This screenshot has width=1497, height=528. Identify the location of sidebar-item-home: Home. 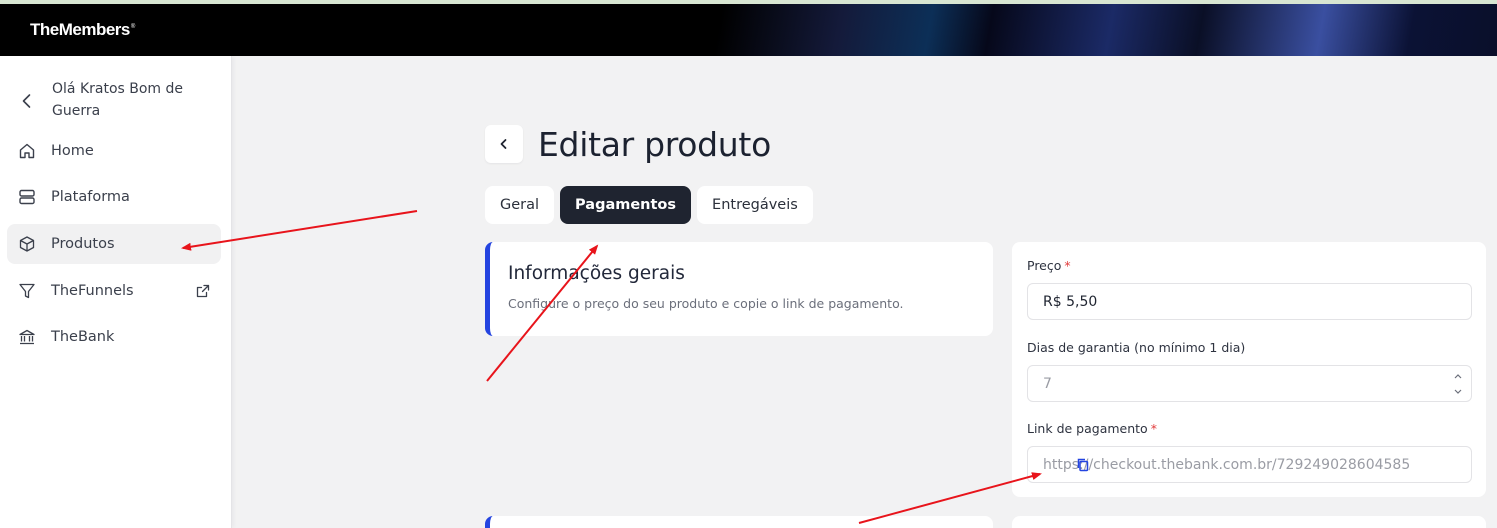
(114, 151).